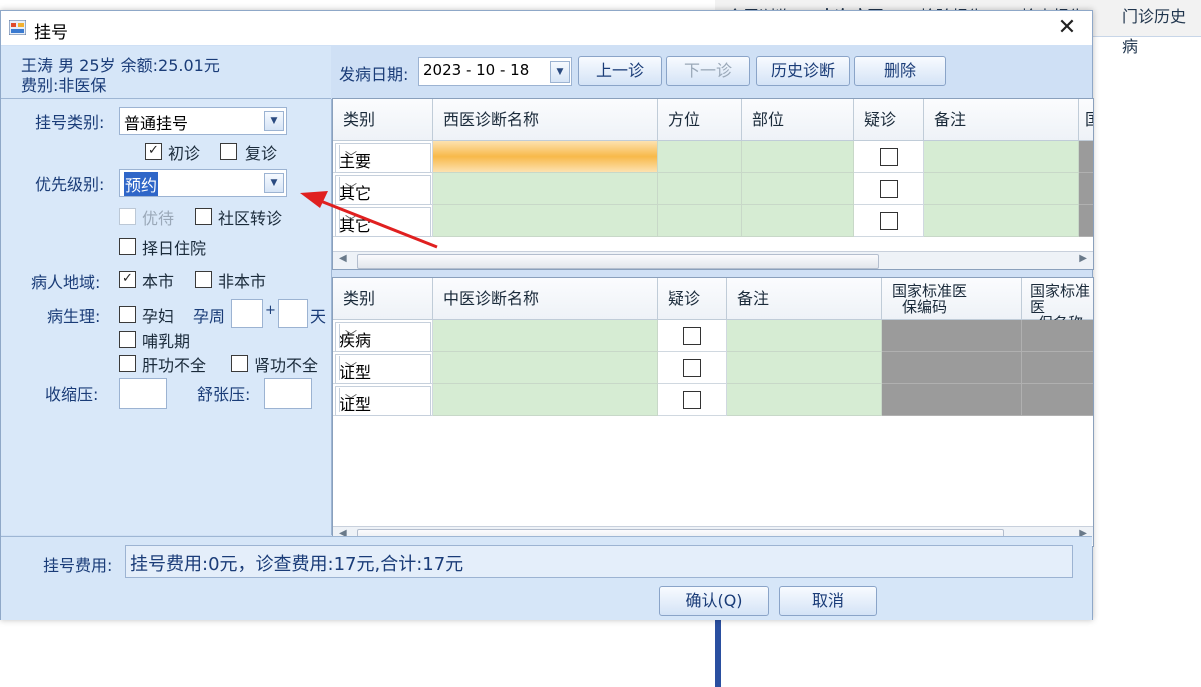  I want to click on category-select: 主要 ﹀, so click(383, 158).